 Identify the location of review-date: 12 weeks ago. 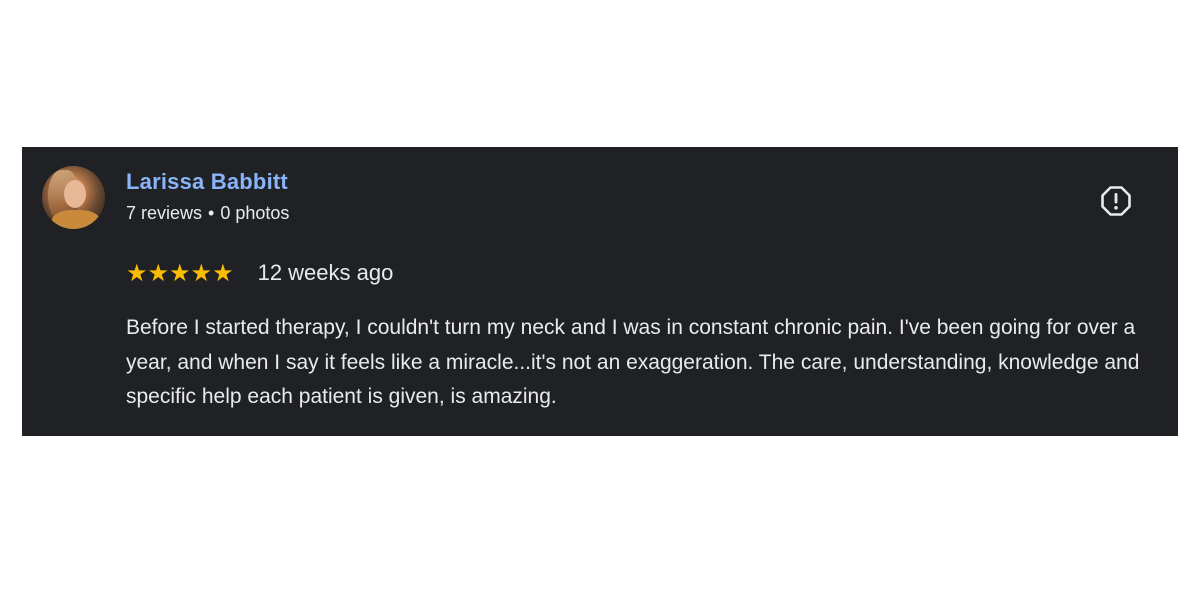
(325, 272).